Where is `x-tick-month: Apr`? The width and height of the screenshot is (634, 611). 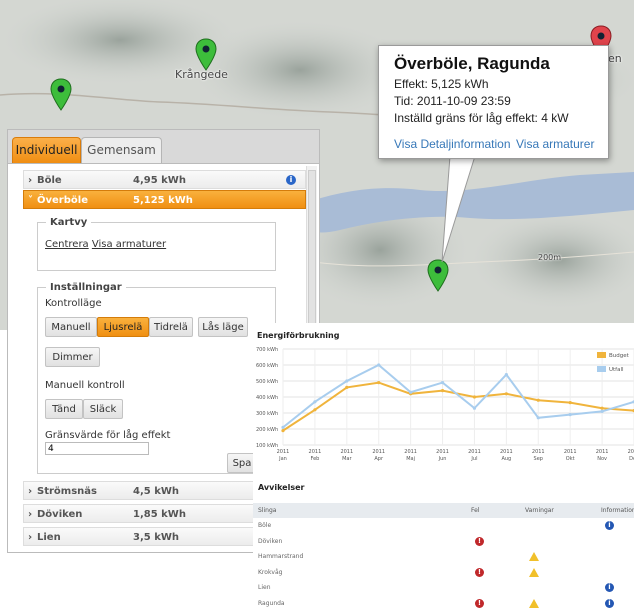
x-tick-month: Apr is located at coordinates (379, 459).